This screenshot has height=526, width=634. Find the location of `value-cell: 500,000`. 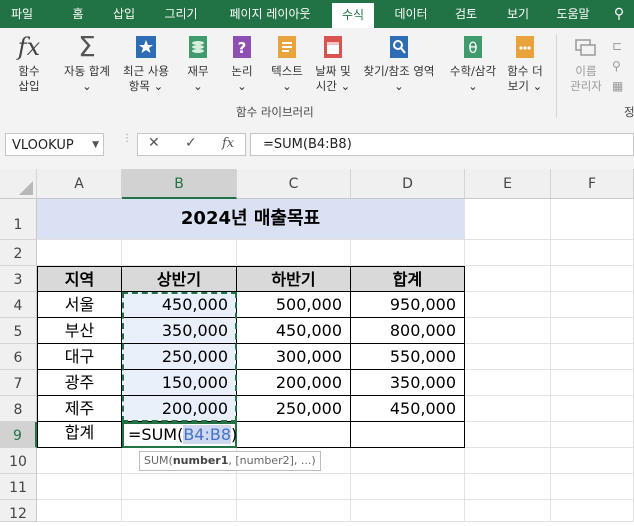

value-cell: 500,000 is located at coordinates (294, 305).